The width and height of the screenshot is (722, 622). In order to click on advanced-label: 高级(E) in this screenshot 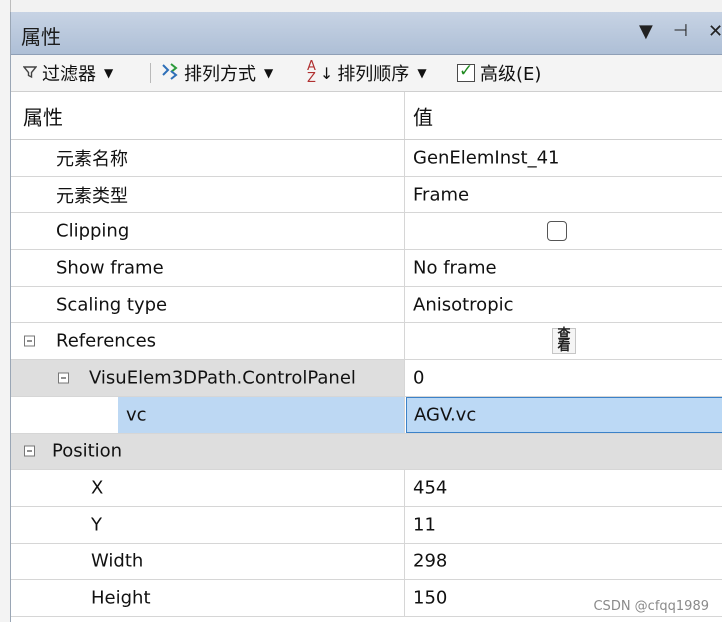, I will do `click(511, 74)`.